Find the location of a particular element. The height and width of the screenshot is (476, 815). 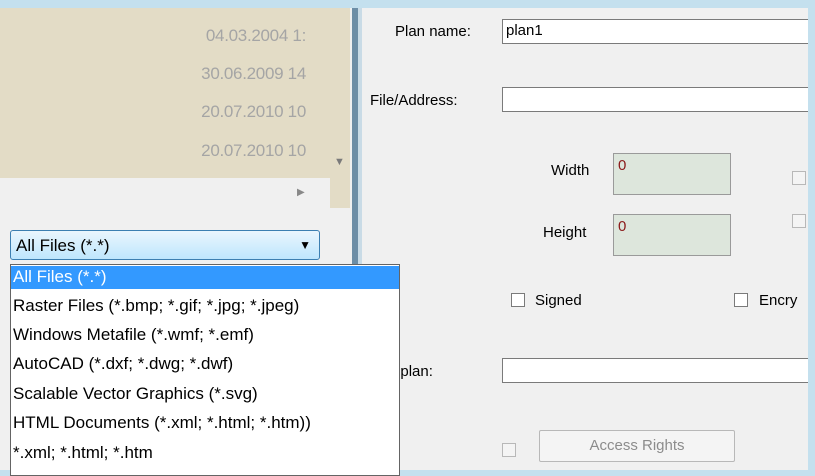

encrypted-checkbox is located at coordinates (741, 300).